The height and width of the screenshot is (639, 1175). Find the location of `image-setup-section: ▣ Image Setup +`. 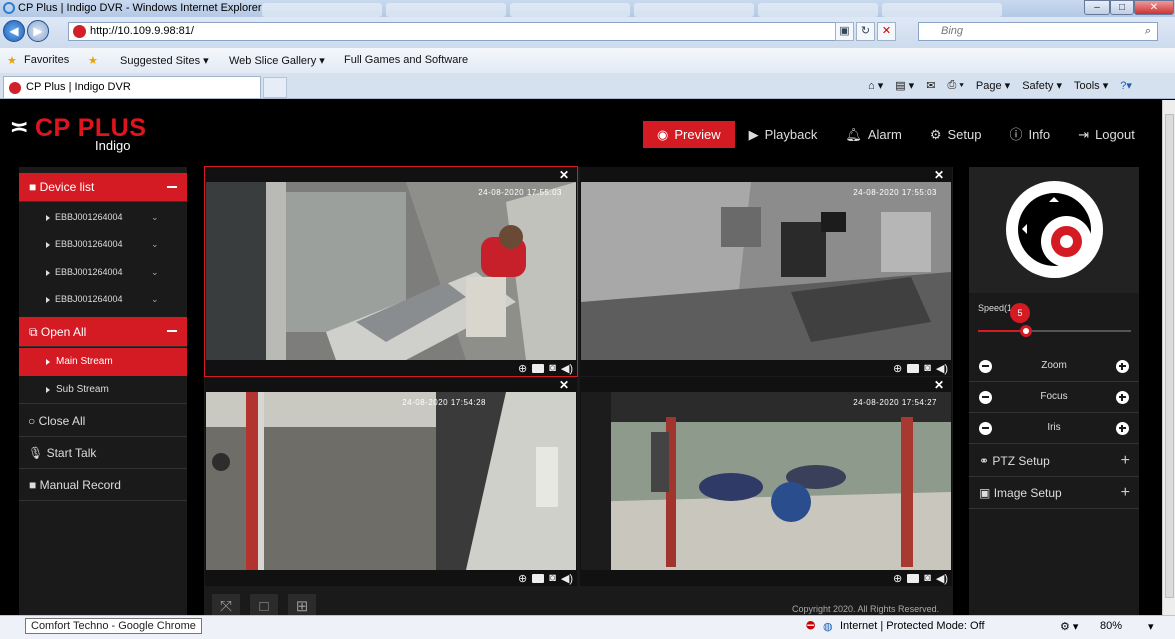

image-setup-section: ▣ Image Setup + is located at coordinates (1054, 493).